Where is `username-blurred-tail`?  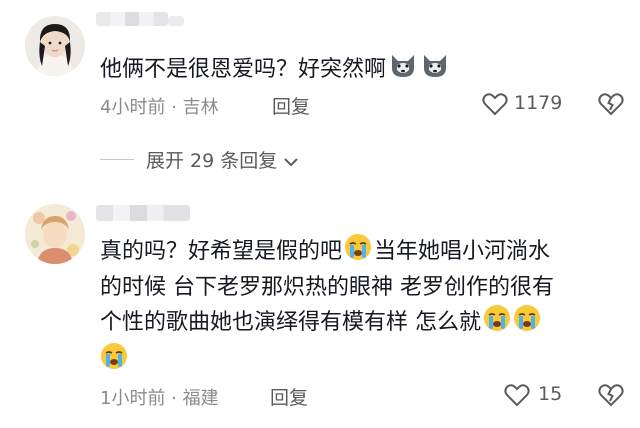 username-blurred-tail is located at coordinates (176, 21).